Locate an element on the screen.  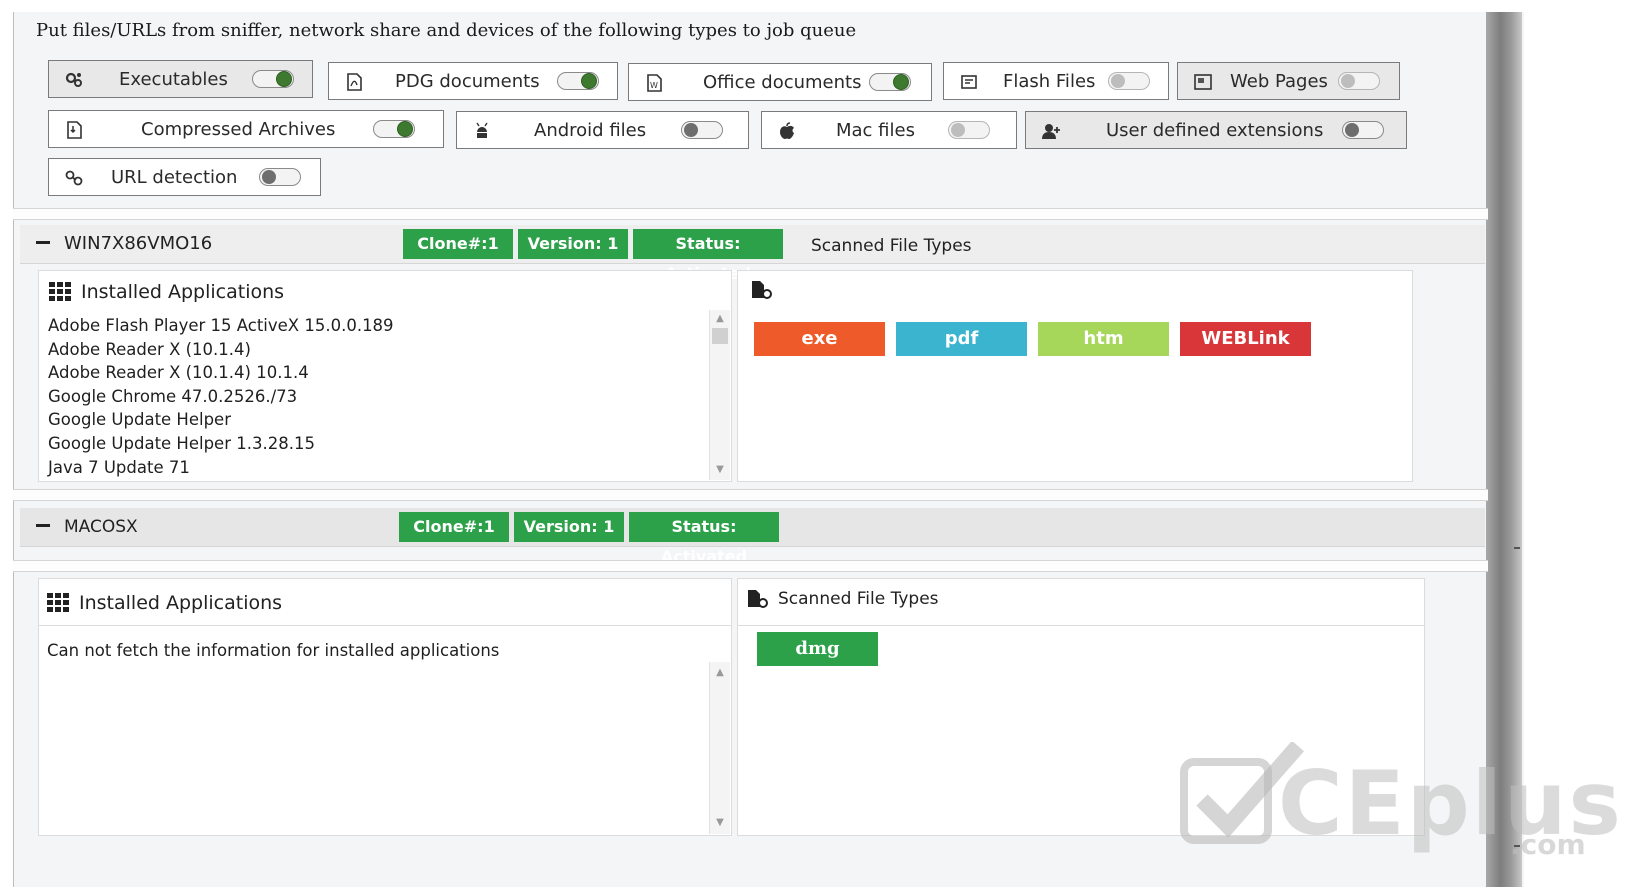
executables-toggle is located at coordinates (273, 79).